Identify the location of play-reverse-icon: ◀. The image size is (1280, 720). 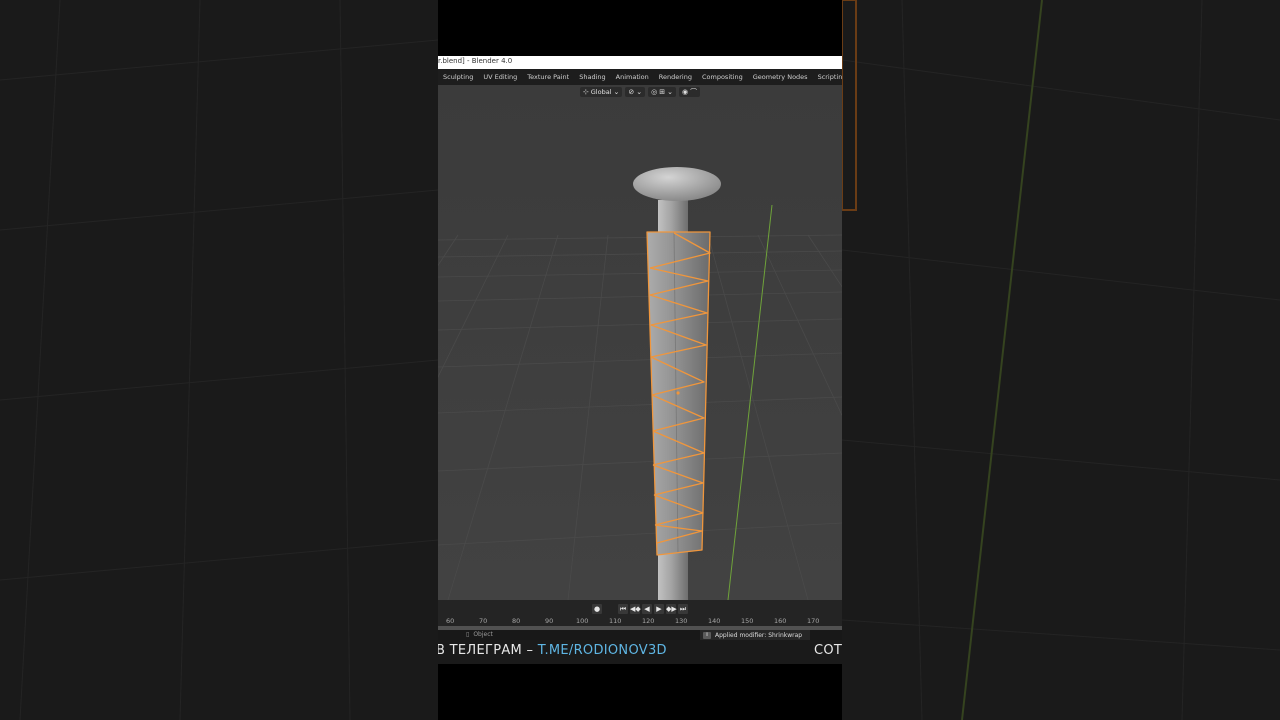
(647, 608).